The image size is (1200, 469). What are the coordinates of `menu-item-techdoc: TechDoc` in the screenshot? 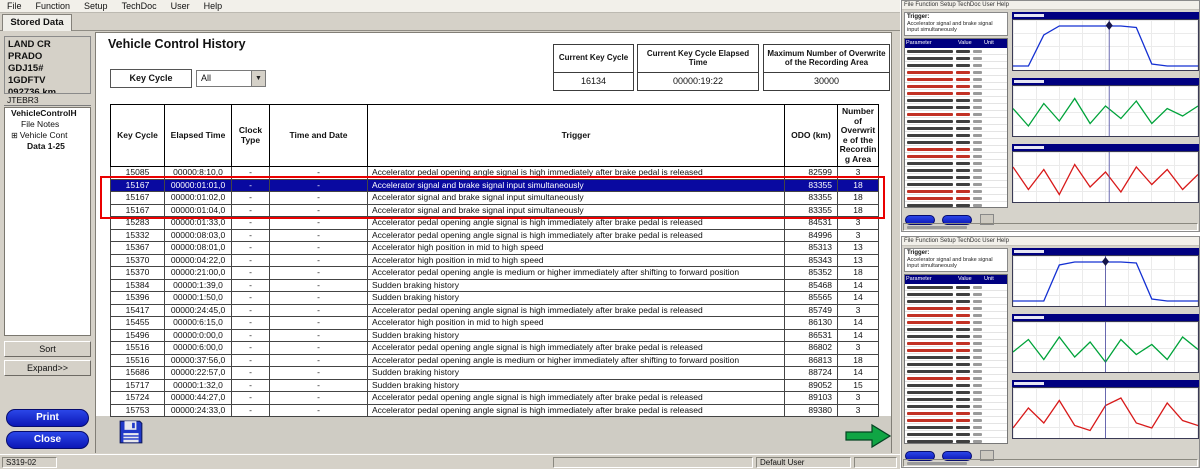 It's located at (139, 6).